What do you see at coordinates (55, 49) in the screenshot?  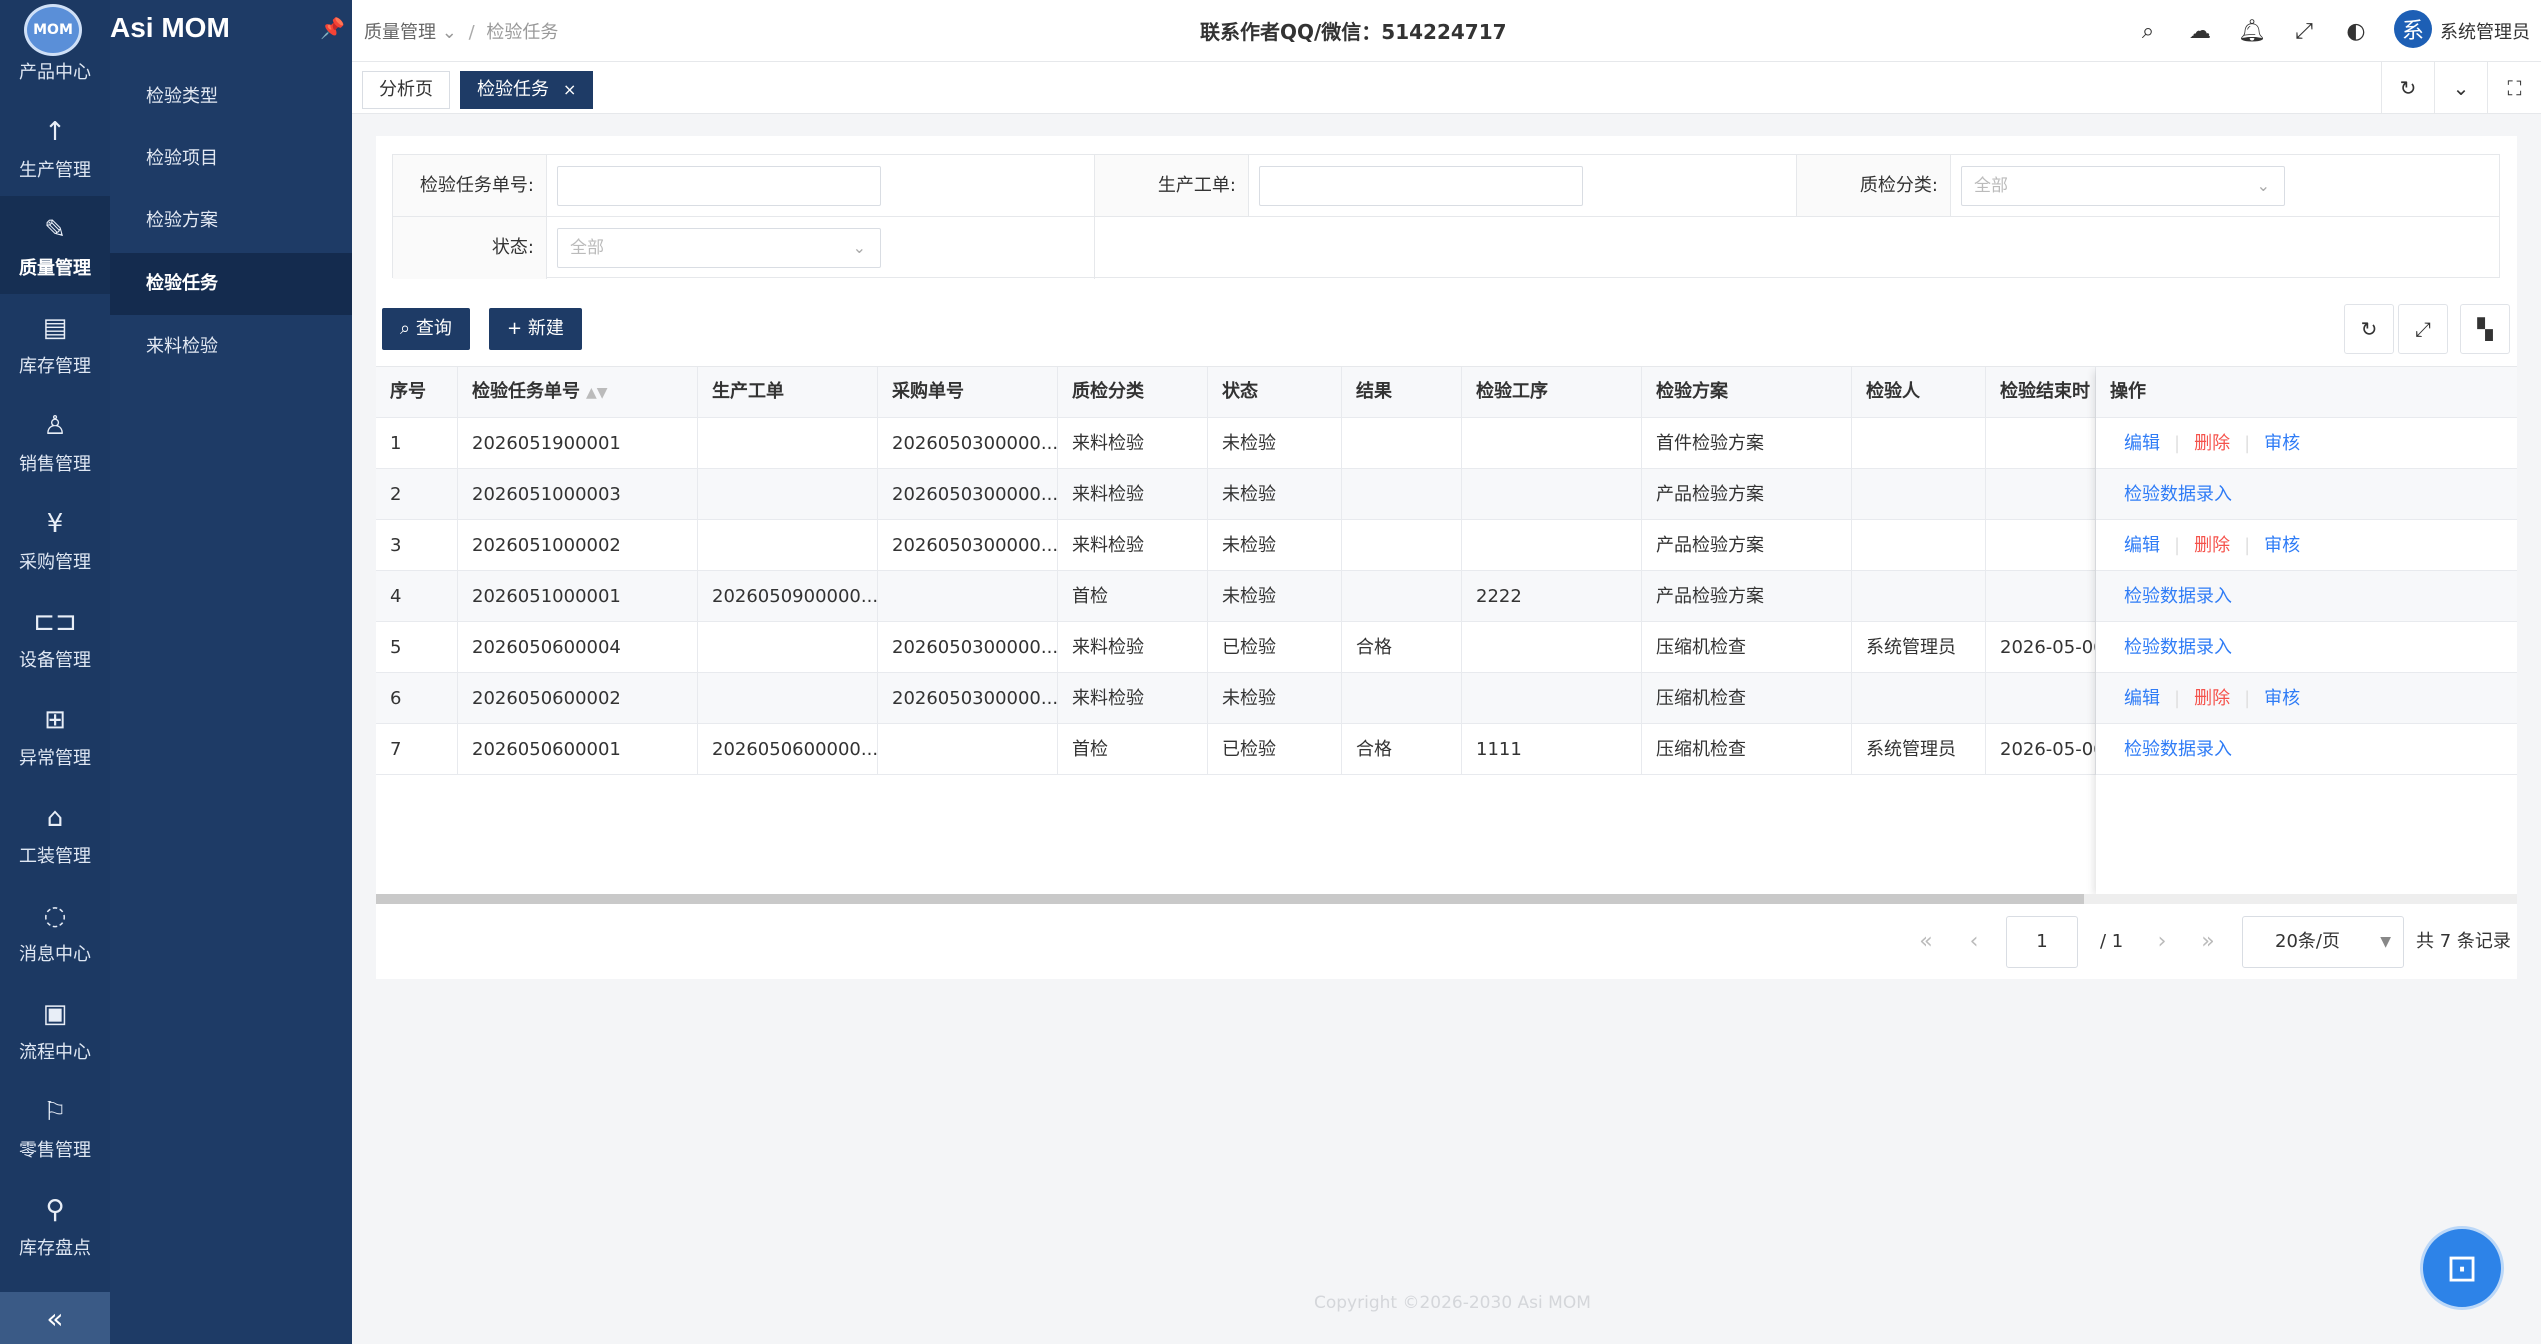 I see `rail-item-product-center: 产品中心` at bounding box center [55, 49].